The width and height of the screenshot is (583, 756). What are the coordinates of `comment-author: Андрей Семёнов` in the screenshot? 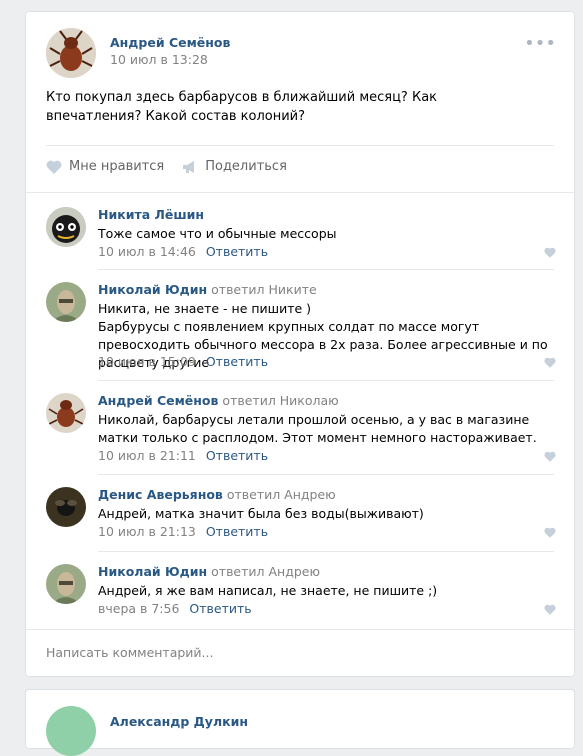 It's located at (158, 400).